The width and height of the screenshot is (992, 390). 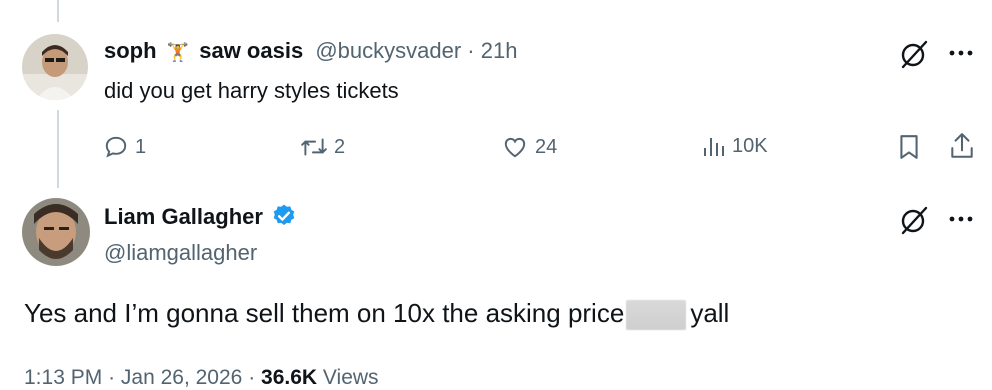 I want to click on share-button, so click(x=962, y=146).